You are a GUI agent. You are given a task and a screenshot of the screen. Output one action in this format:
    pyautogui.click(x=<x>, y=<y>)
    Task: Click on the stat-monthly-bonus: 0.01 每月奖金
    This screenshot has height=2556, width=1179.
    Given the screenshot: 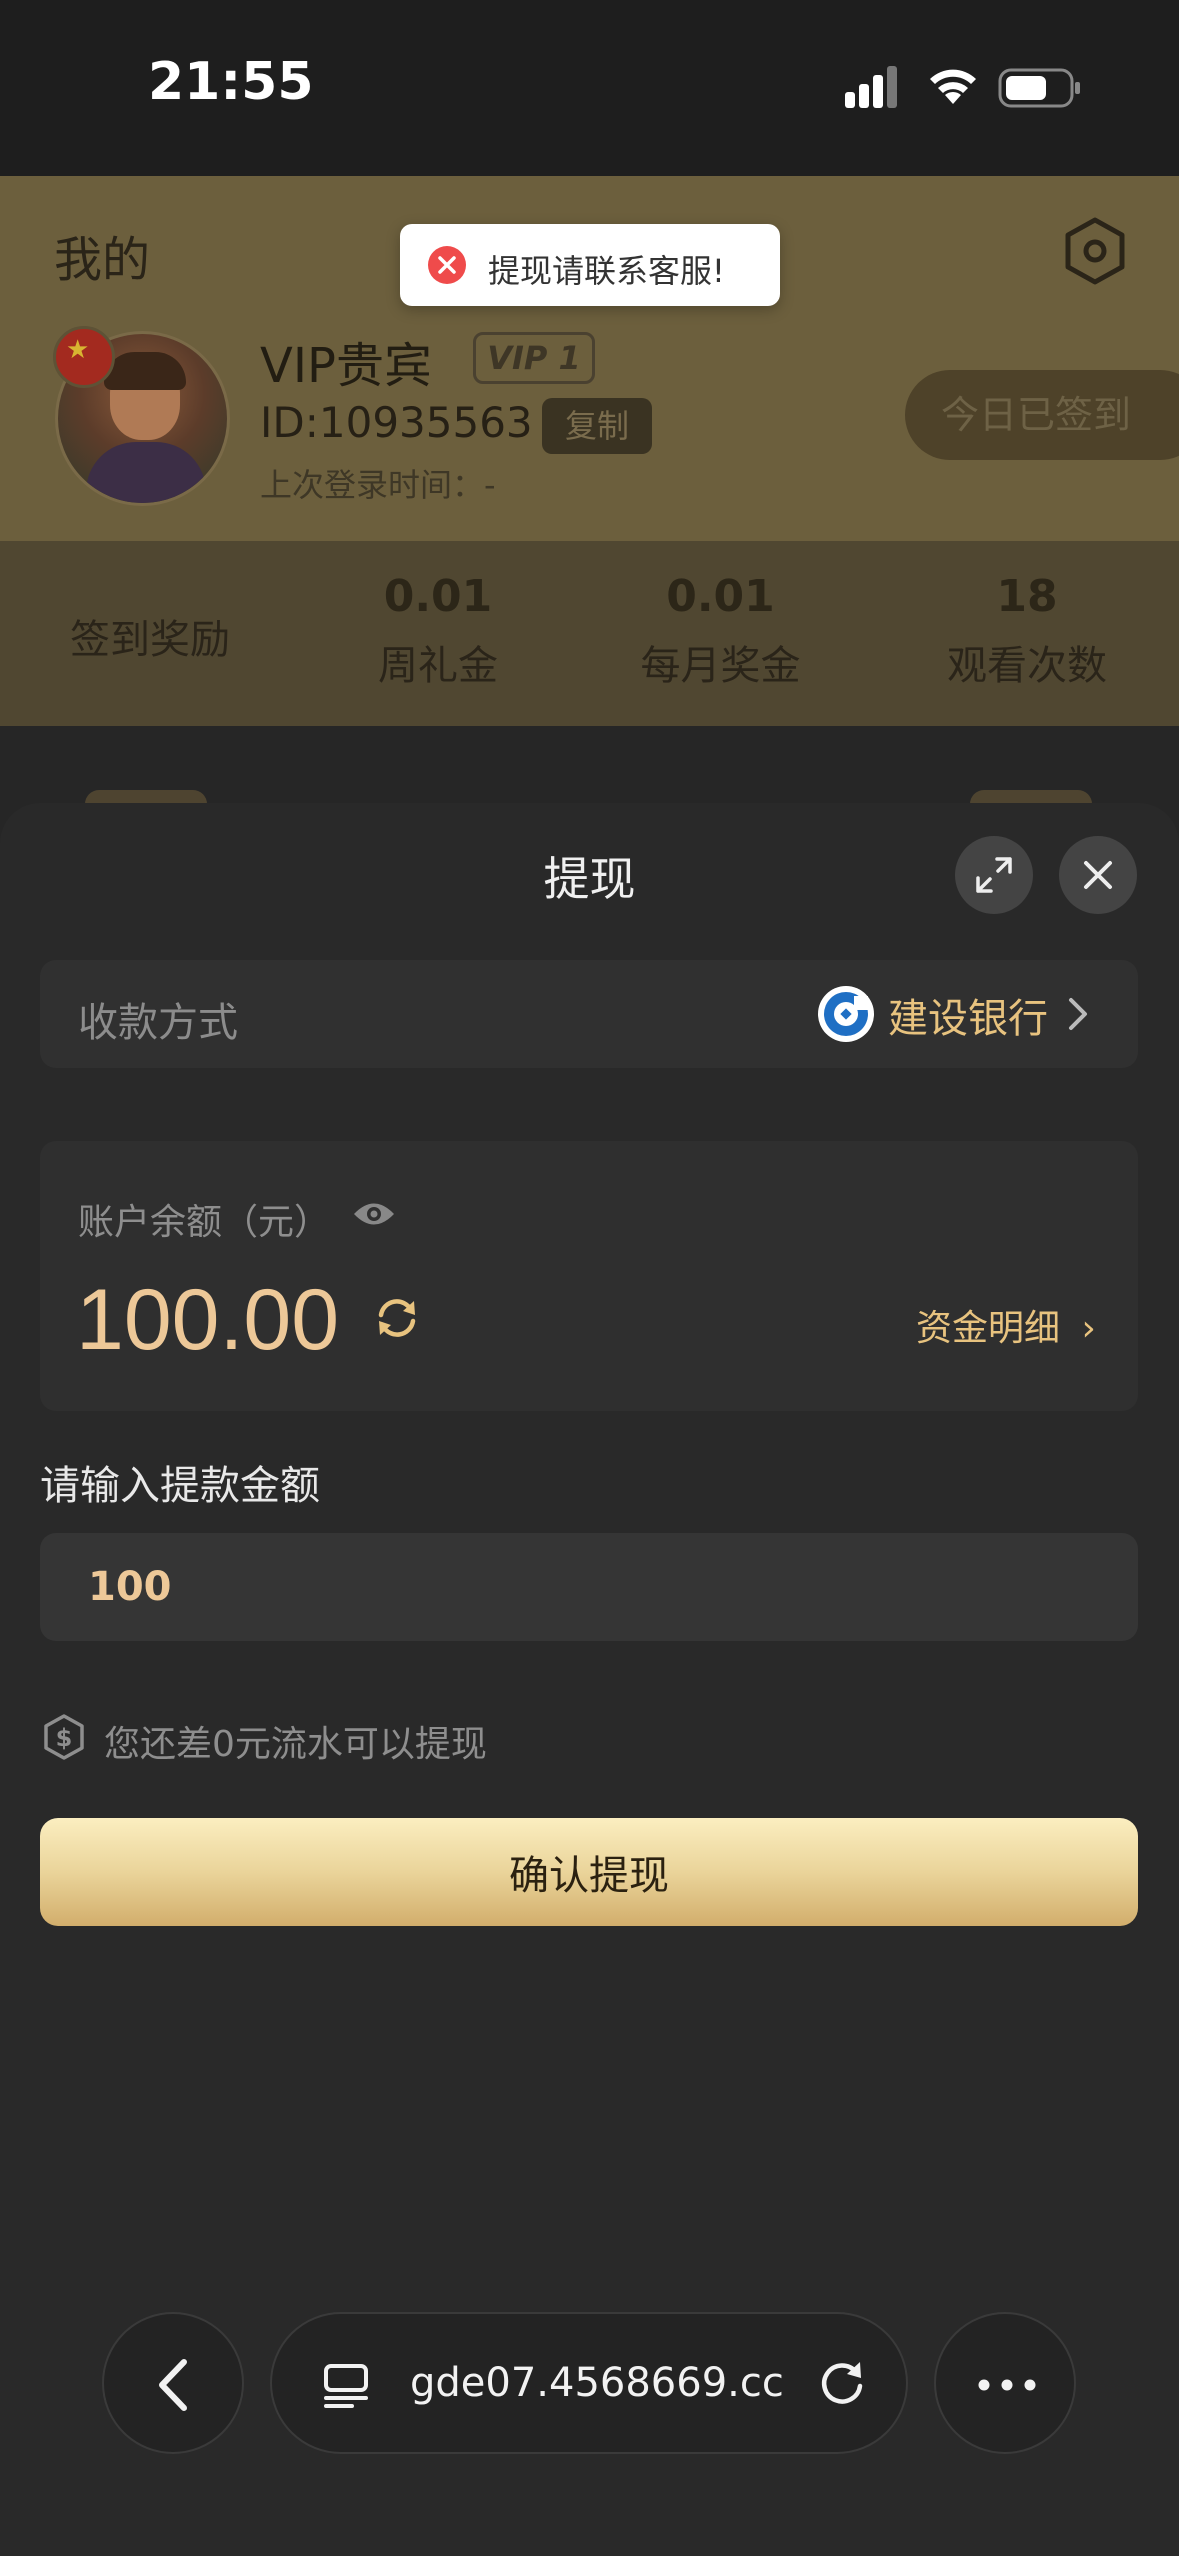 What is the action you would take?
    pyautogui.click(x=720, y=631)
    